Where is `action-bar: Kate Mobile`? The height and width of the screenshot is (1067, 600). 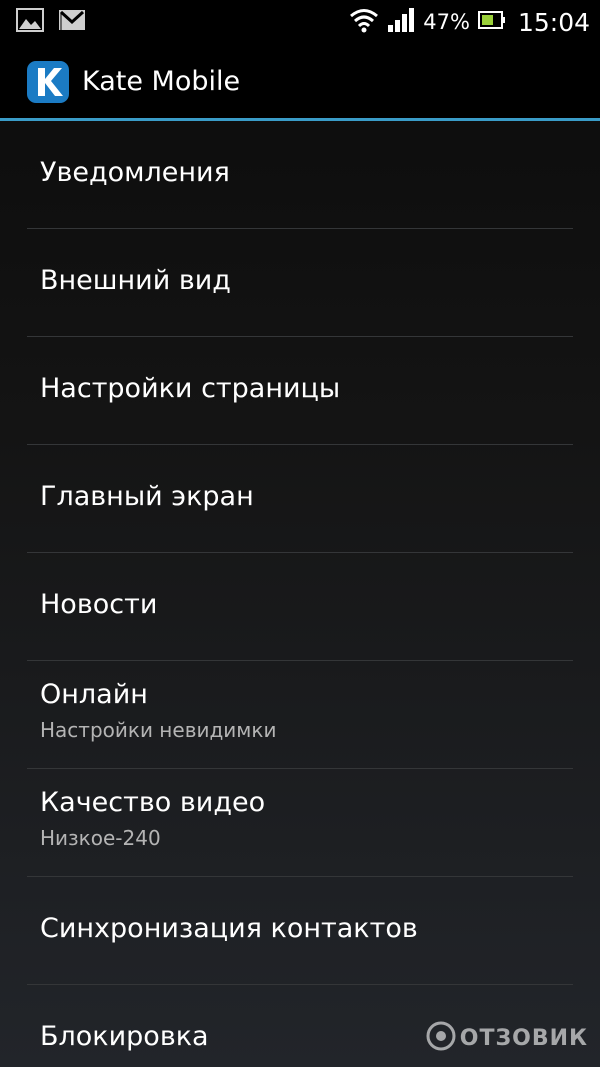
action-bar: Kate Mobile is located at coordinates (300, 81).